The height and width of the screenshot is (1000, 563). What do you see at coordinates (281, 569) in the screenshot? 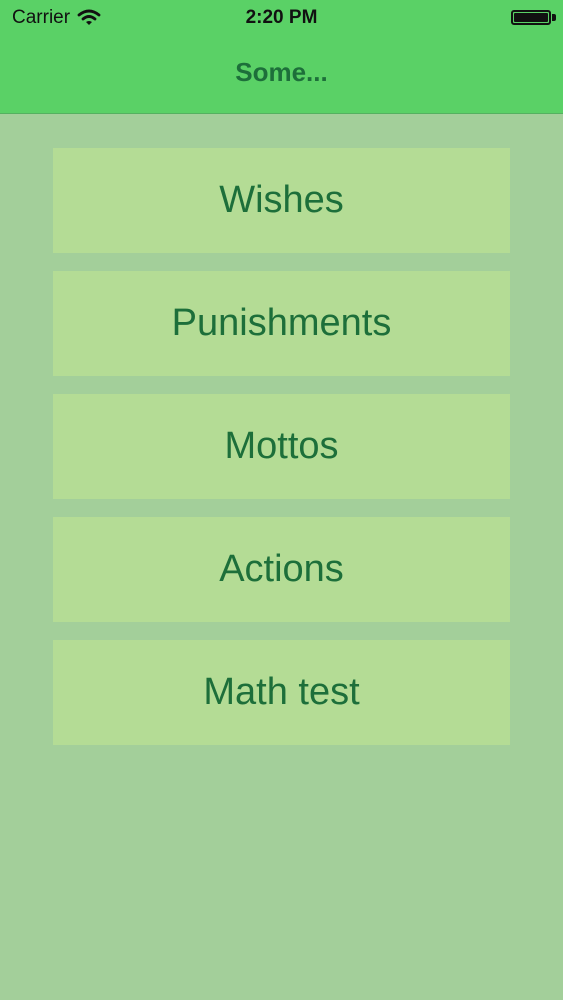
I see `actions-button: Actions` at bounding box center [281, 569].